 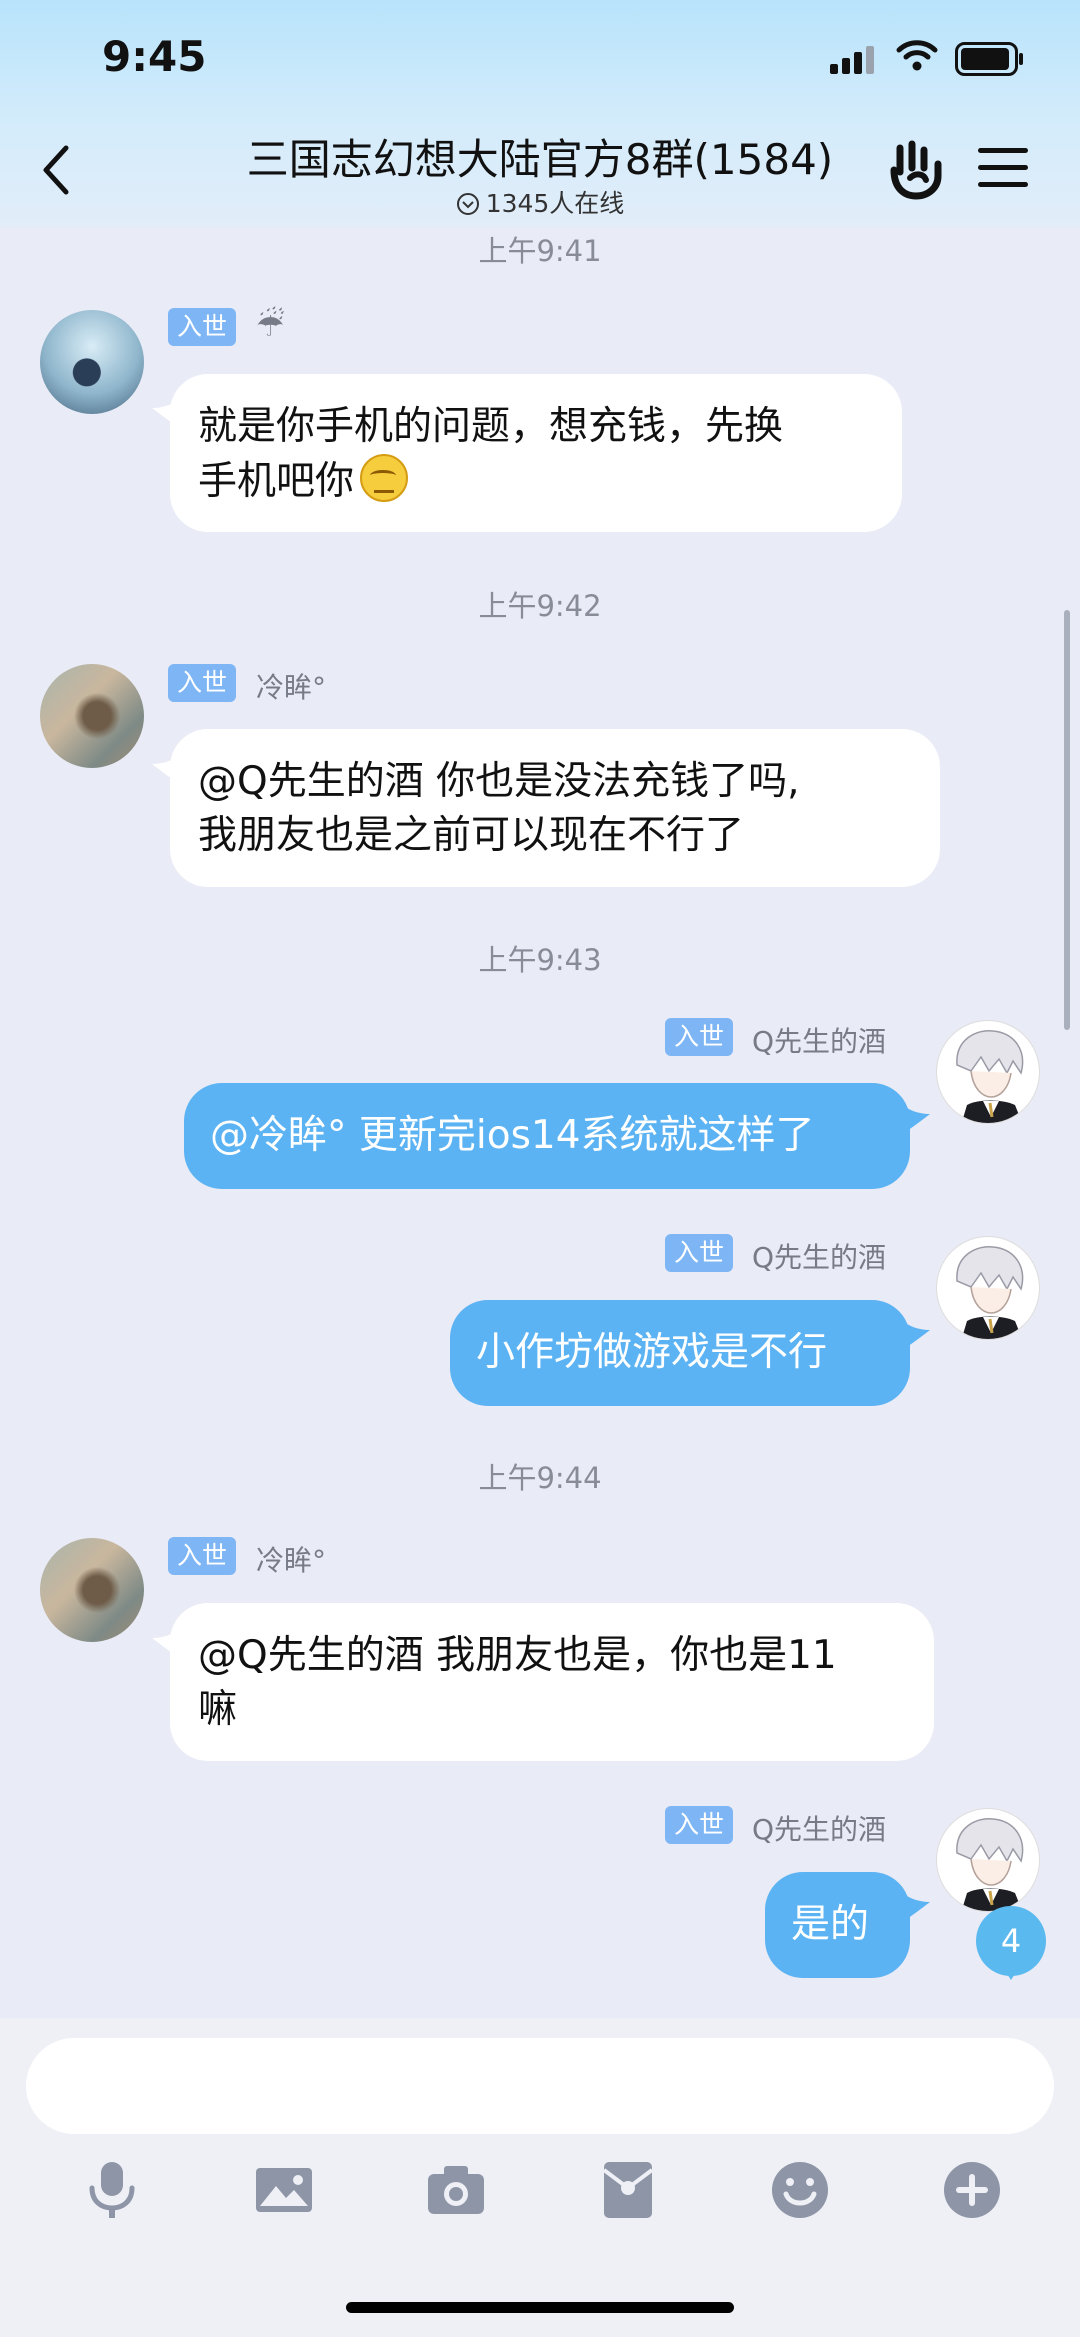 I want to click on message-text-line2: 嘛, so click(x=218, y=1709).